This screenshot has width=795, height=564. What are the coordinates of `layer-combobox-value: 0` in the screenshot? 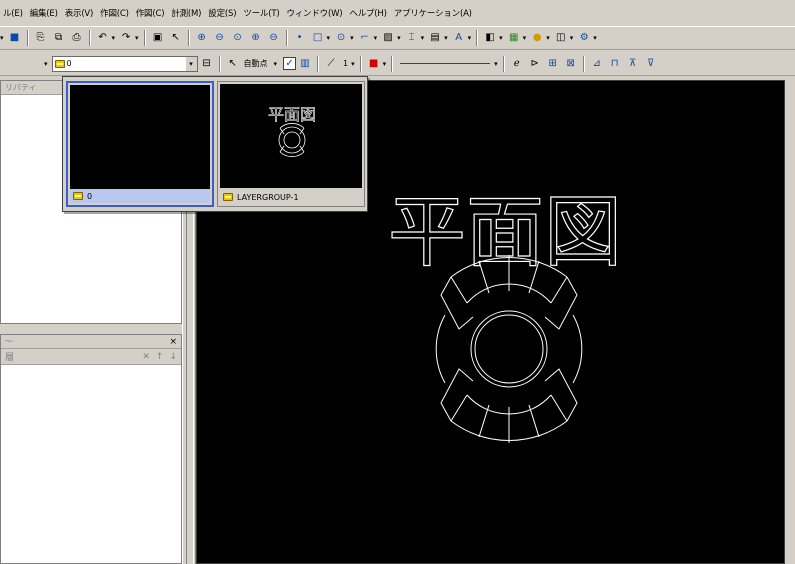 It's located at (69, 63).